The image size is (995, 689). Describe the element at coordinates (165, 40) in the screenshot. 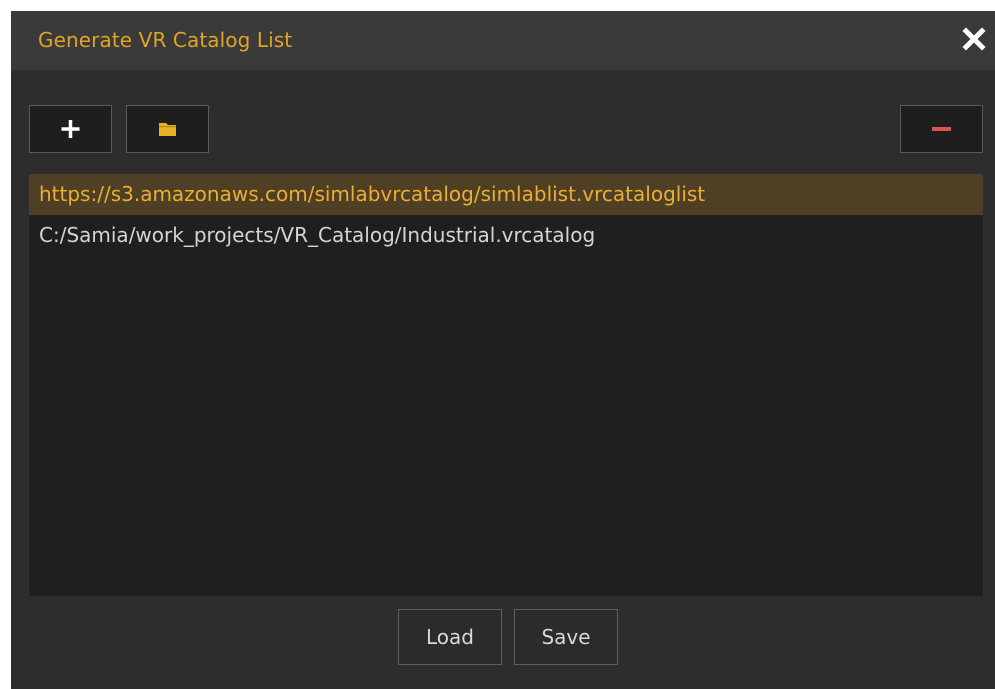

I see `dialog-title: Generate VR Catalog List` at that location.